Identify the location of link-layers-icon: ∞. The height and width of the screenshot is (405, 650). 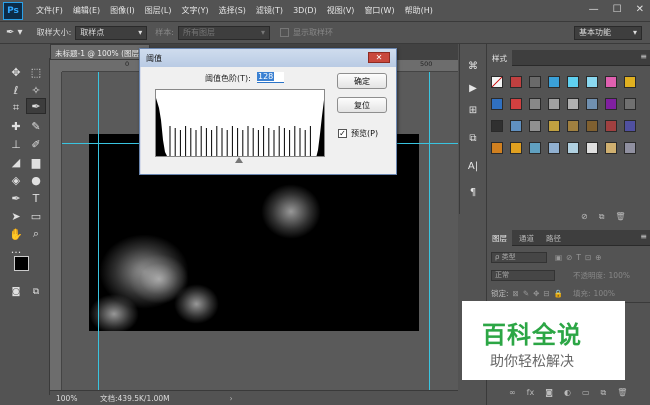
(512, 393).